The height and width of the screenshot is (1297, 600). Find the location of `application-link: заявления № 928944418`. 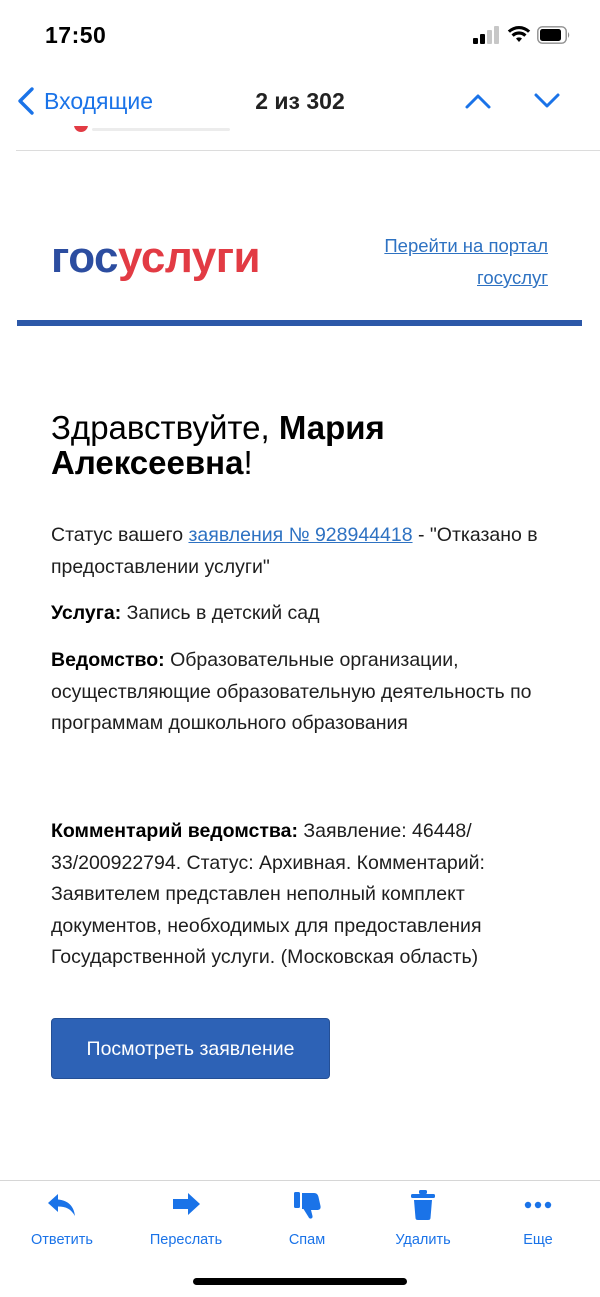

application-link: заявления № 928944418 is located at coordinates (300, 535).